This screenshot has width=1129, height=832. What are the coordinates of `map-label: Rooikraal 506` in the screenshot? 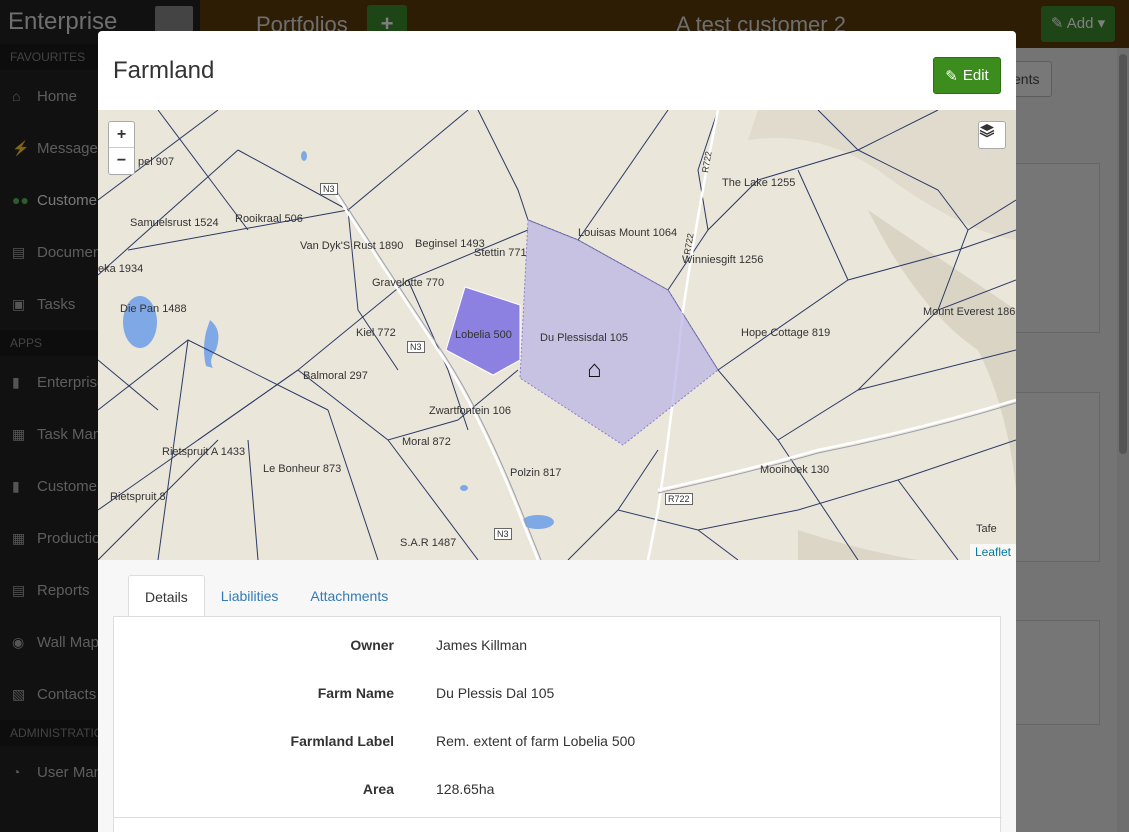 It's located at (269, 219).